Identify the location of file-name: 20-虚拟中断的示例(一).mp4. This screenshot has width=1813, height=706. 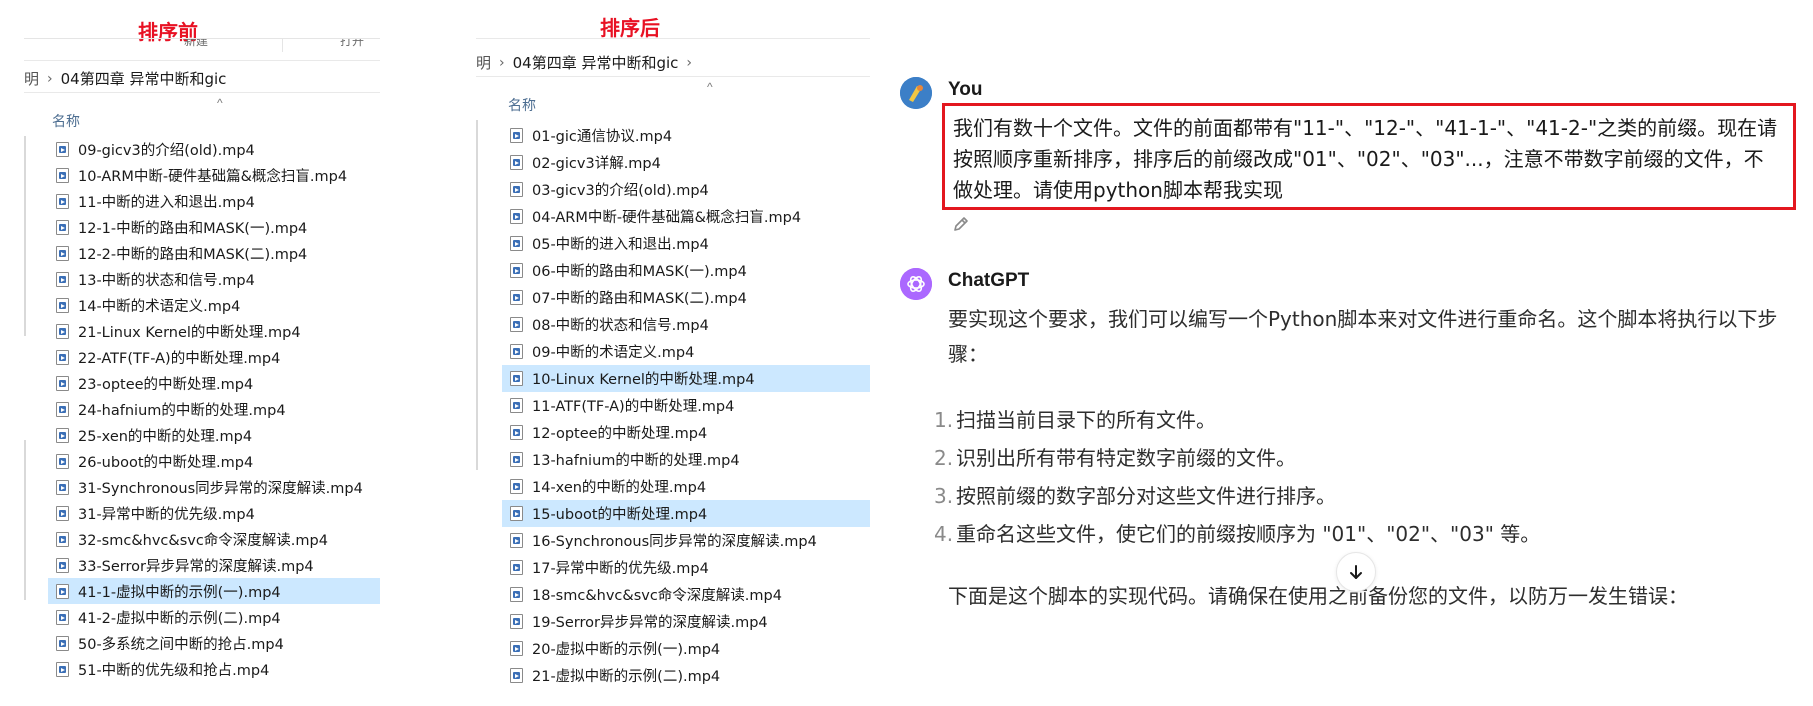
(626, 650).